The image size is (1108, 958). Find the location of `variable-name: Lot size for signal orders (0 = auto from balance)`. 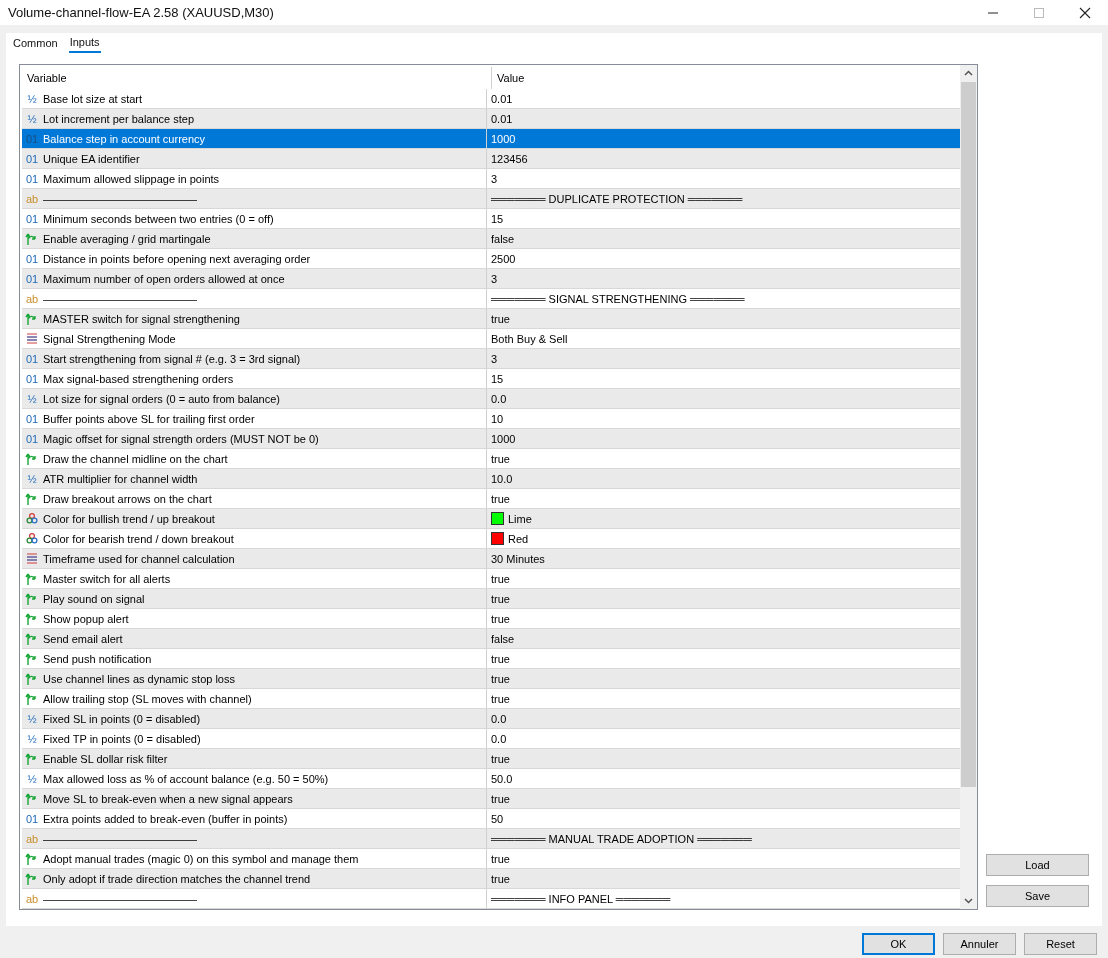

variable-name: Lot size for signal orders (0 = auto from balance) is located at coordinates (161, 398).